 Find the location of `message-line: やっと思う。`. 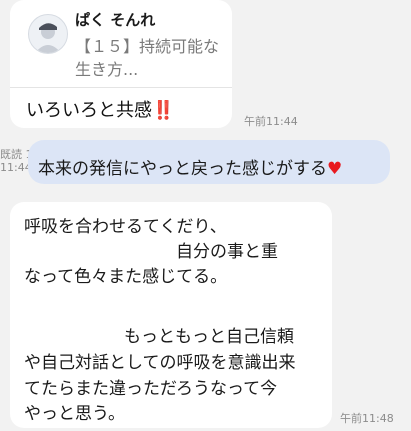

message-line: やっと思う。 is located at coordinates (74, 414).